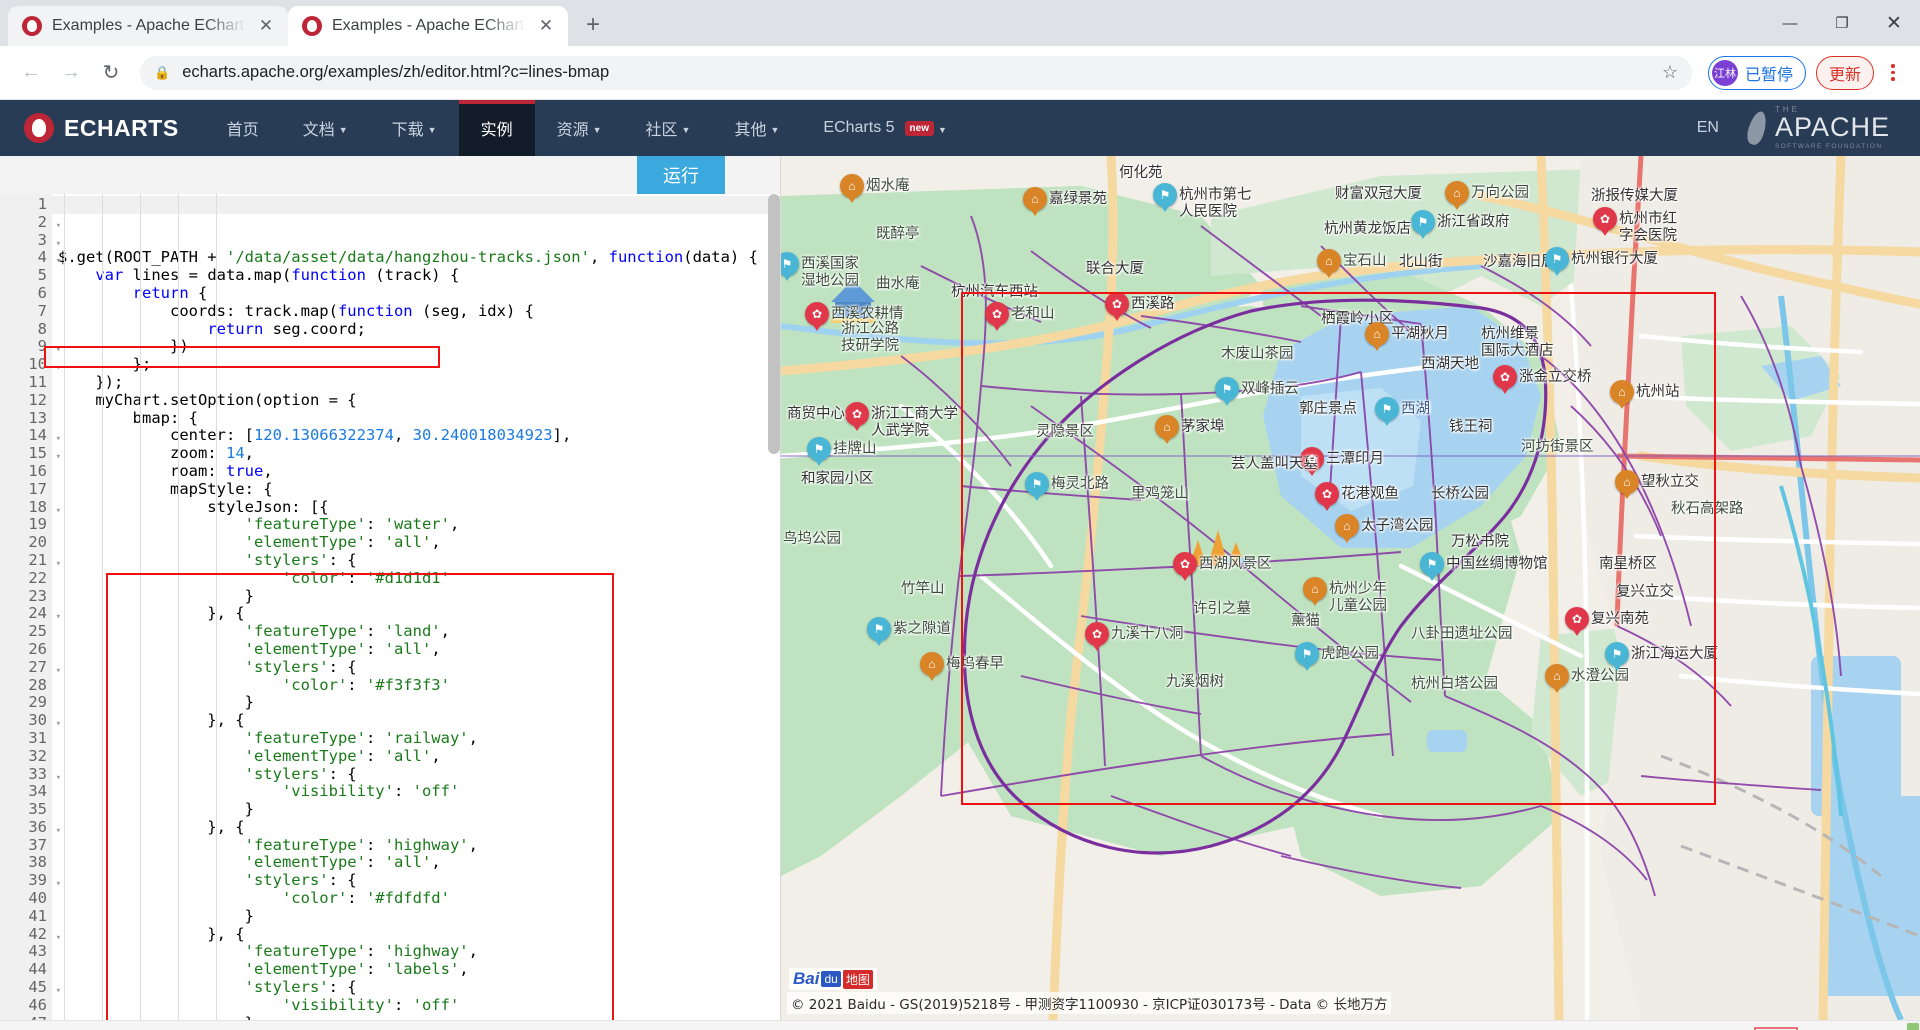  Describe the element at coordinates (71, 73) in the screenshot. I see `forward-icon: →` at that location.